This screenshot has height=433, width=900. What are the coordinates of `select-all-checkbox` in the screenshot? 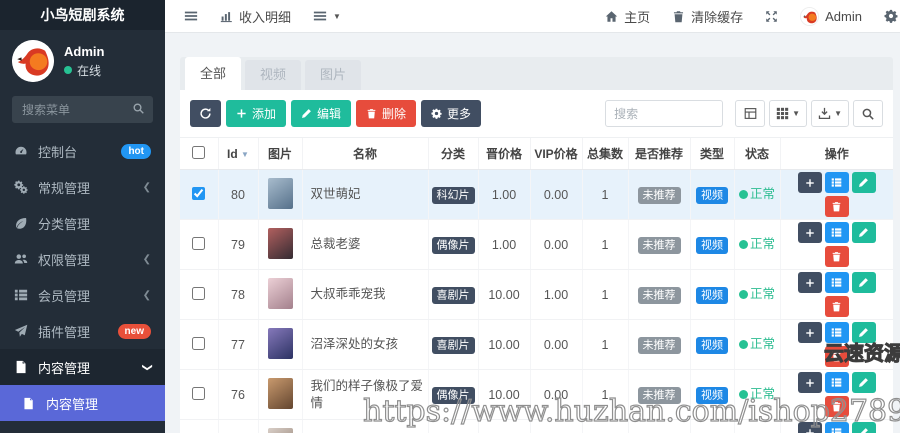 It's located at (199, 152).